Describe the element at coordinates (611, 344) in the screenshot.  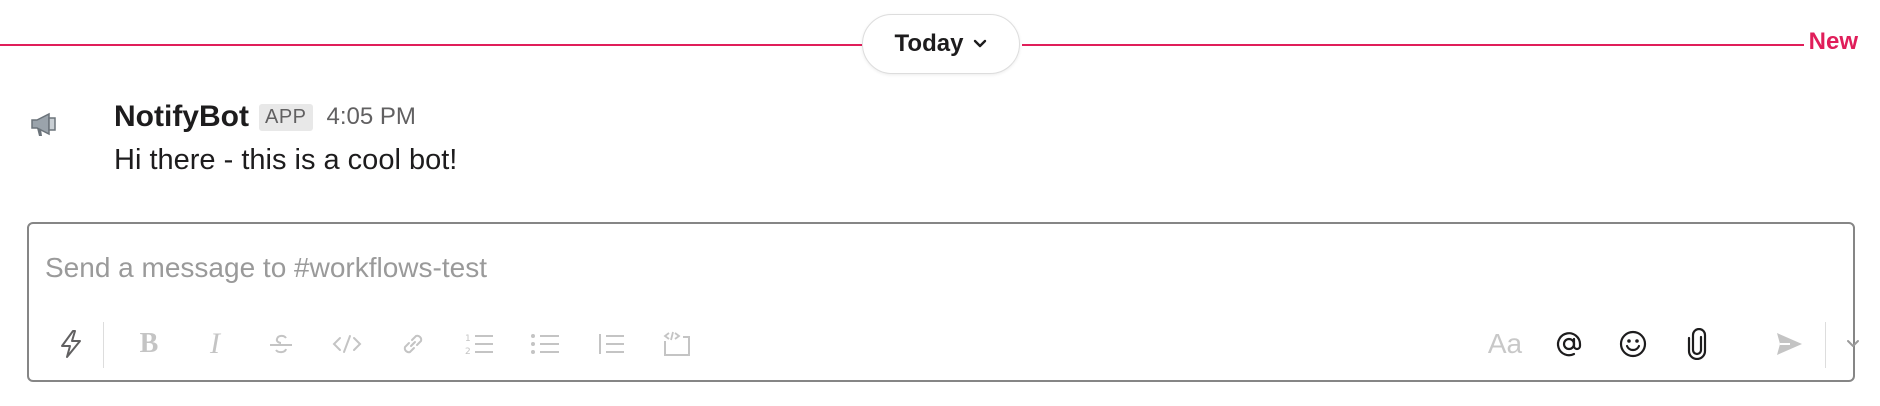
I see `blockquote-icon` at that location.